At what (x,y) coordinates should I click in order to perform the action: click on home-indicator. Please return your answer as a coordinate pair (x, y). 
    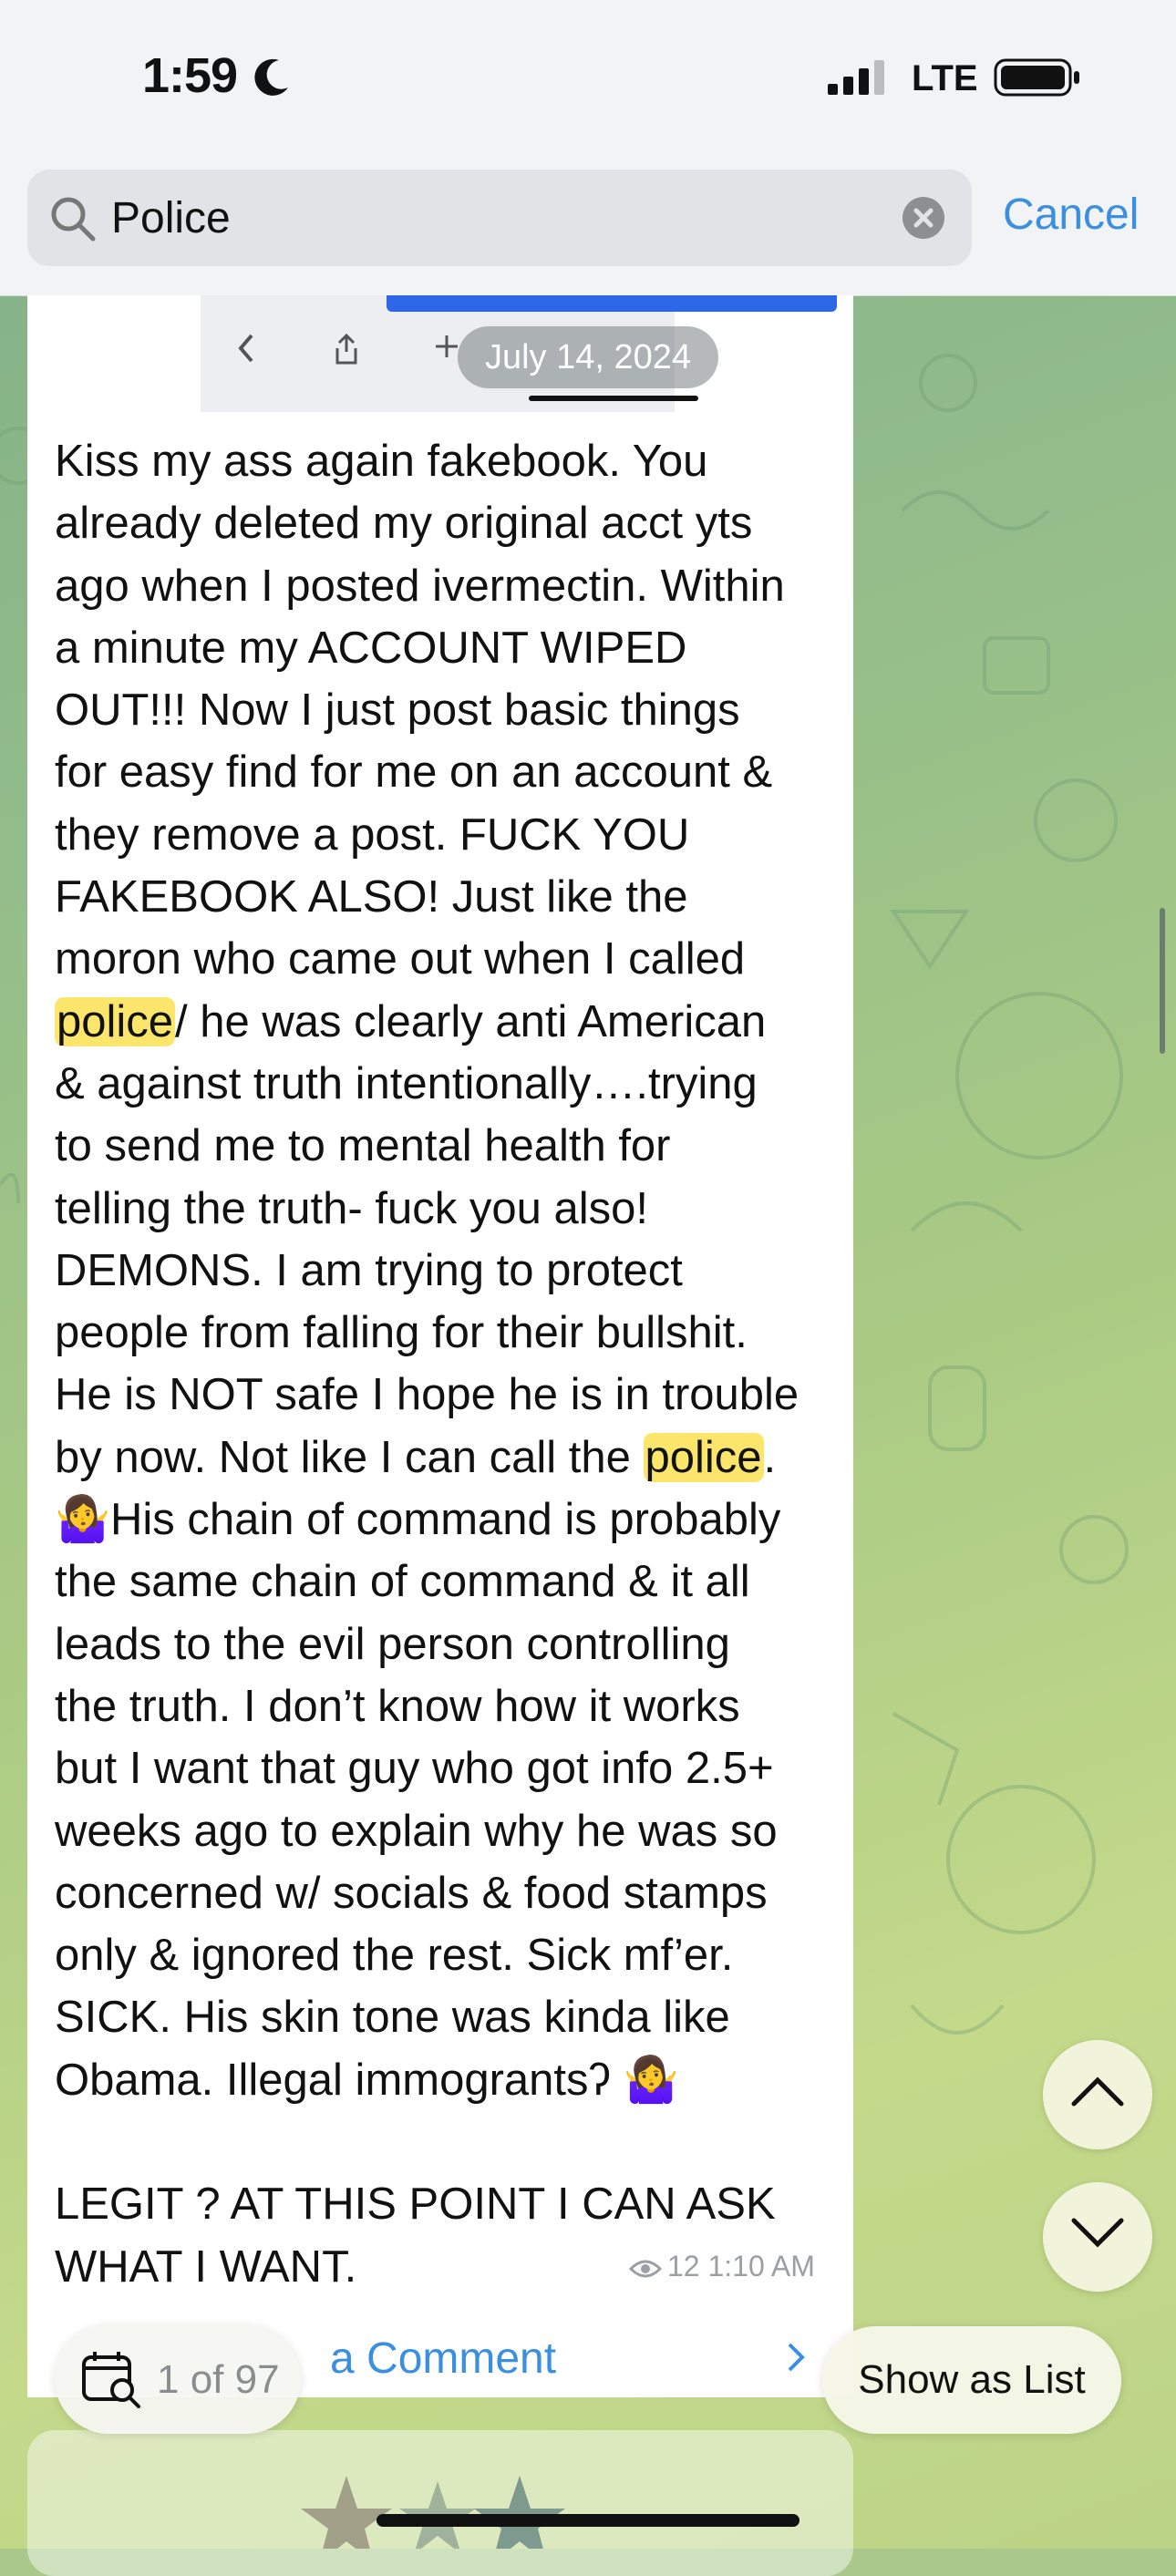
    Looking at the image, I should click on (588, 2520).